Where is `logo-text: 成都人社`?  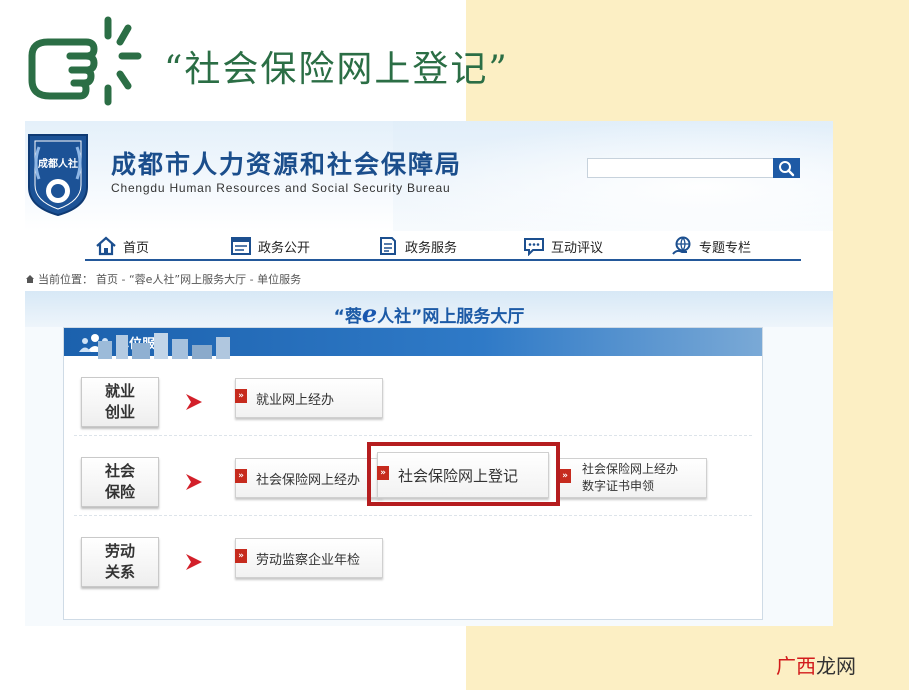
logo-text: 成都人社 is located at coordinates (58, 163).